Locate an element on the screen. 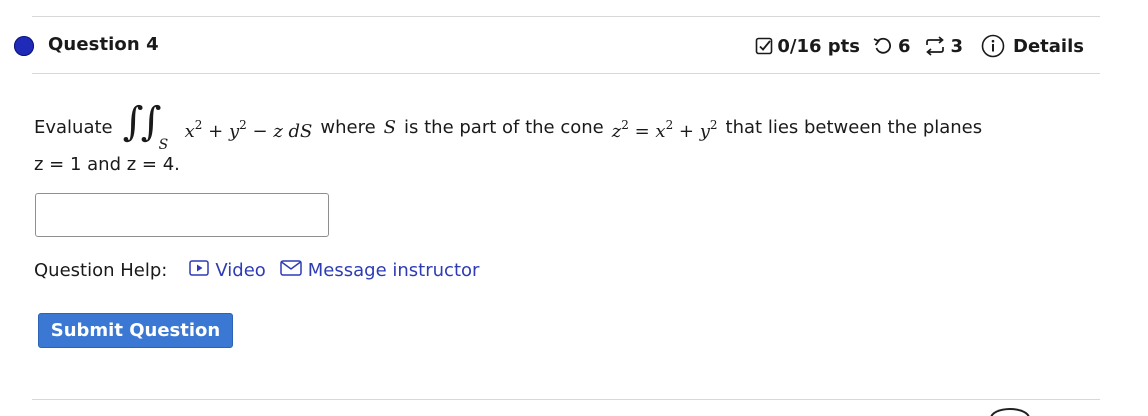 The width and height of the screenshot is (1148, 416). play-icon is located at coordinates (199, 270).